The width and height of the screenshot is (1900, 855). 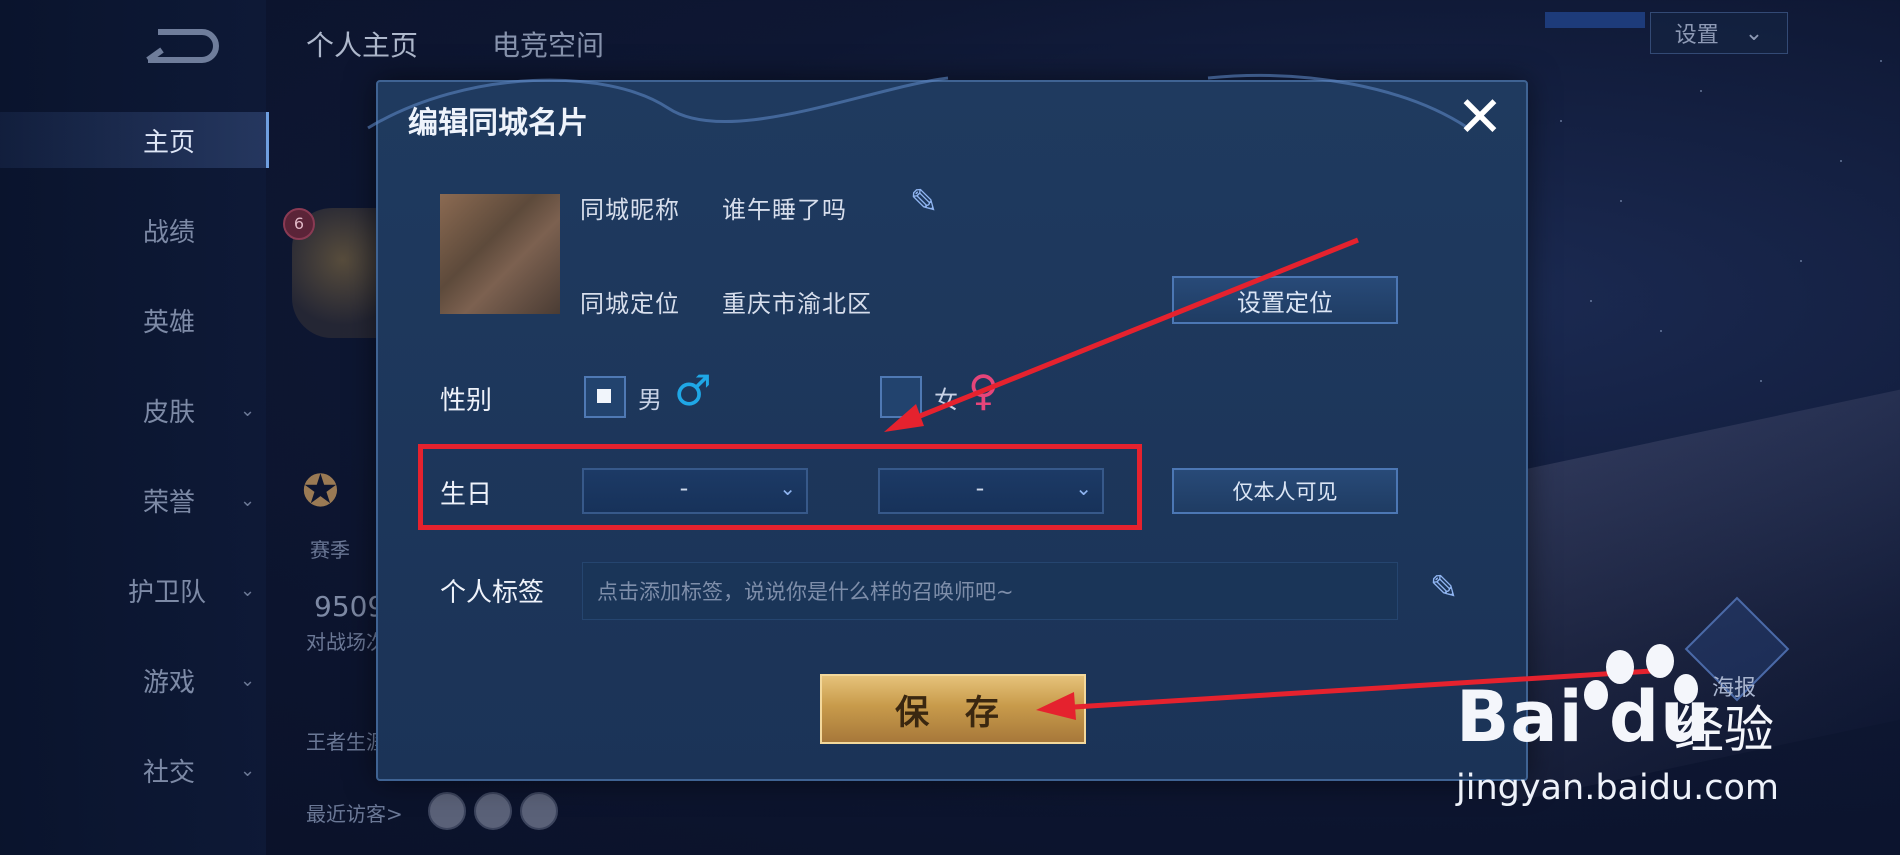 I want to click on sidebar-item-label: 皮肤, so click(x=169, y=412).